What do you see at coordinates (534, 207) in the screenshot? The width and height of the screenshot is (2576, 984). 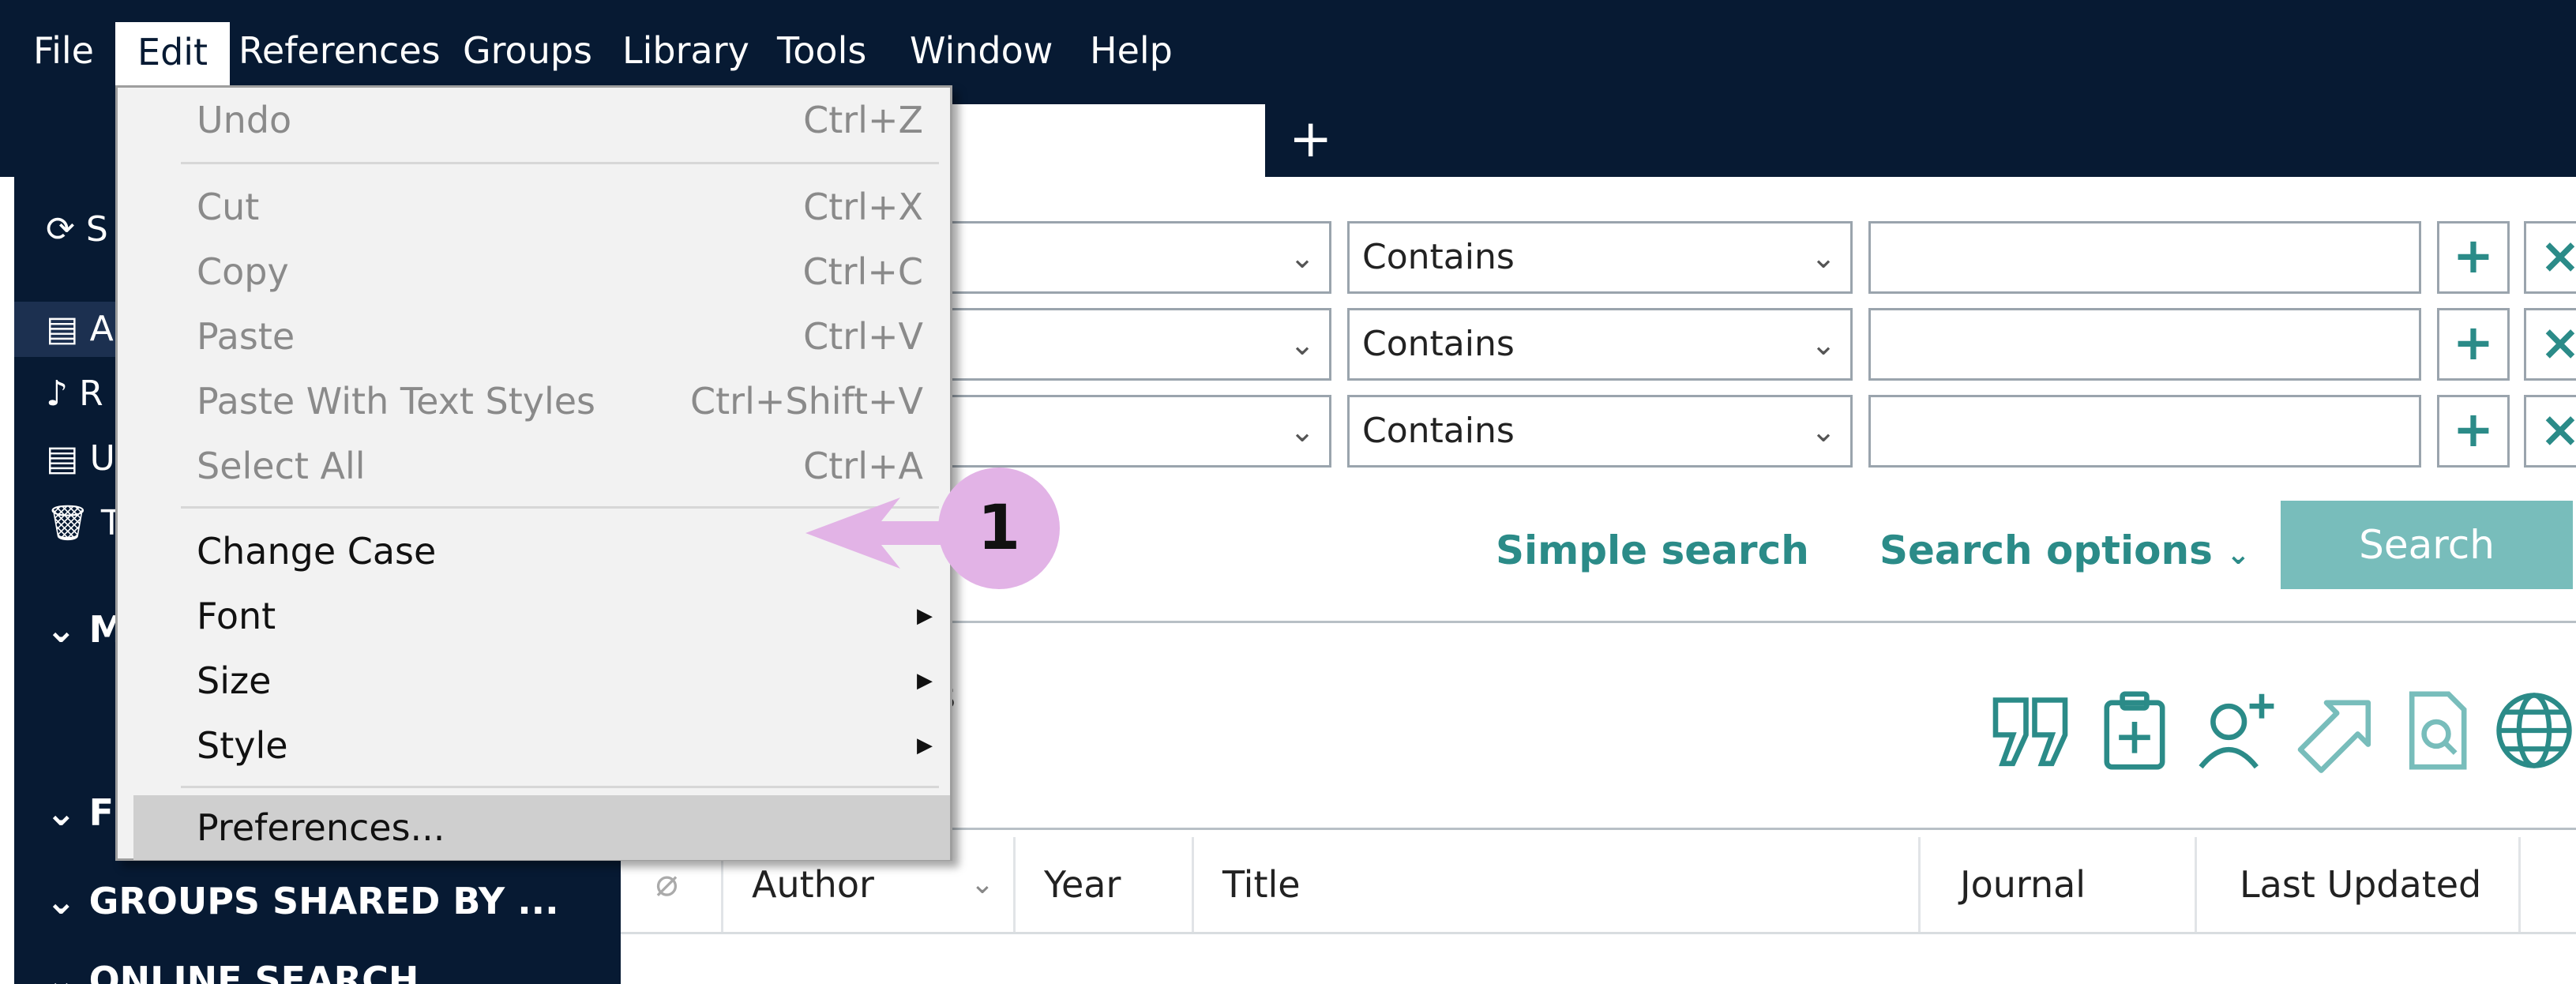 I see `menu-item-cut: Cut Ctrl+X` at bounding box center [534, 207].